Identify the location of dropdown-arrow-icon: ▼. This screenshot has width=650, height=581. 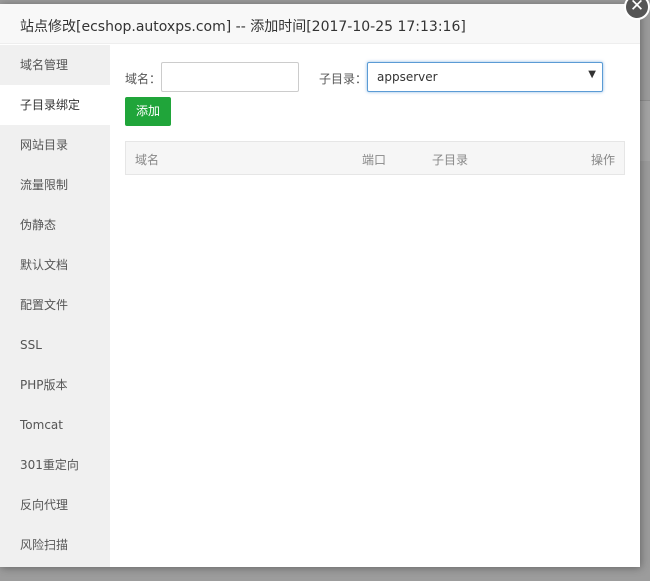
(592, 74).